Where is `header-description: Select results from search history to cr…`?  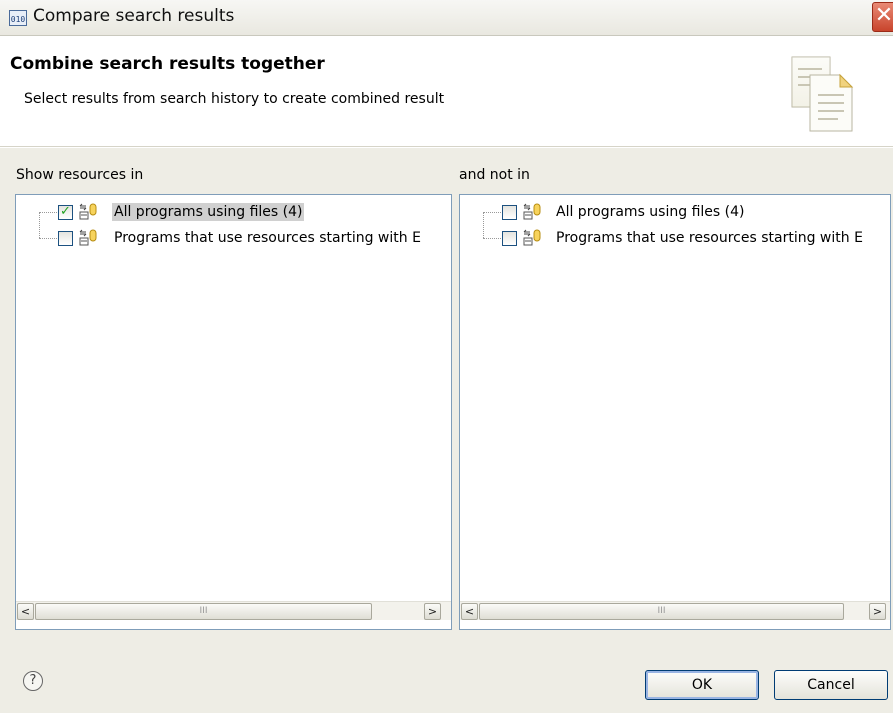 header-description: Select results from search history to cr… is located at coordinates (234, 99).